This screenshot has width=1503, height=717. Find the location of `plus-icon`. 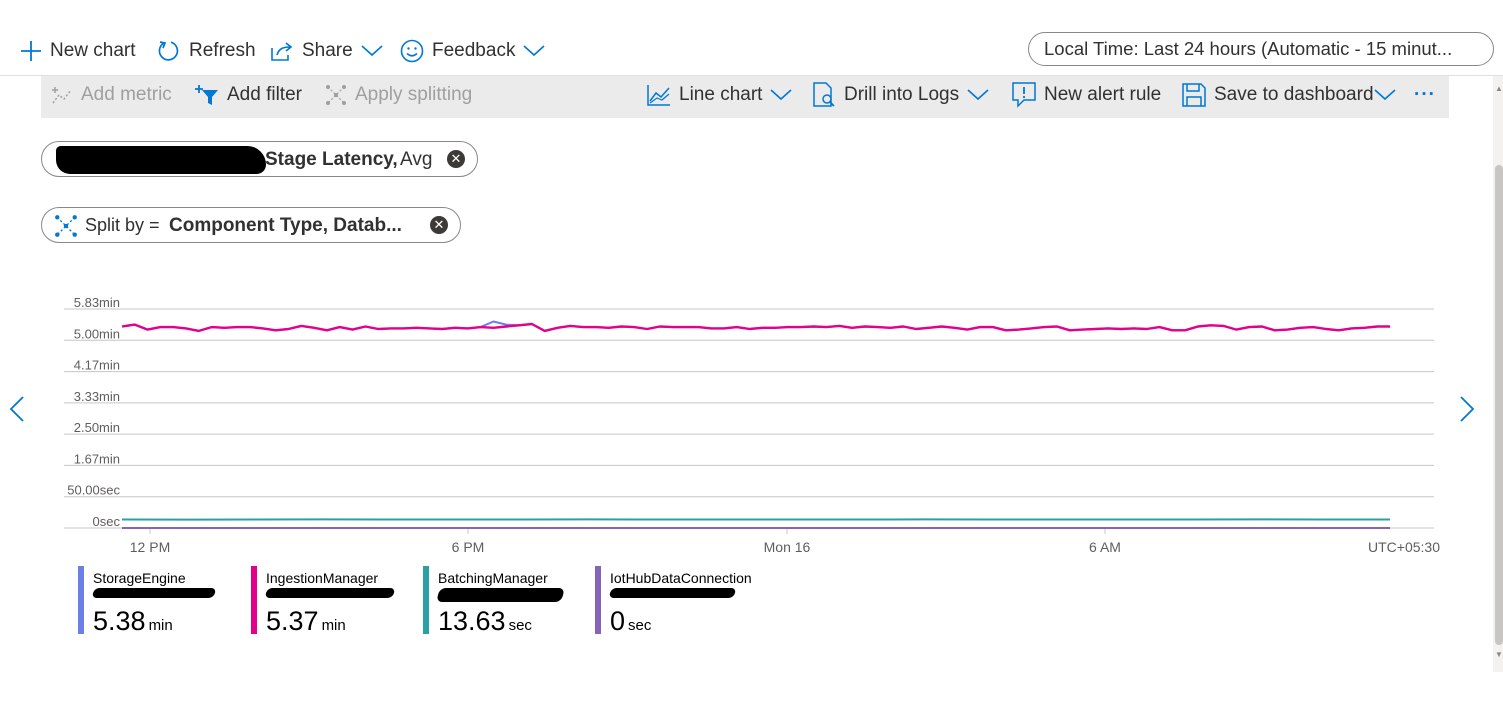

plus-icon is located at coordinates (31, 51).